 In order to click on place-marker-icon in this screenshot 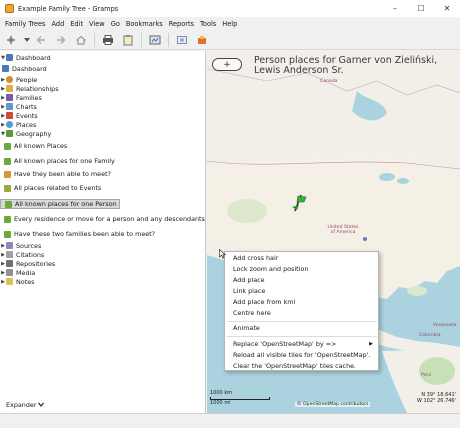, I will do `click(299, 204)`.